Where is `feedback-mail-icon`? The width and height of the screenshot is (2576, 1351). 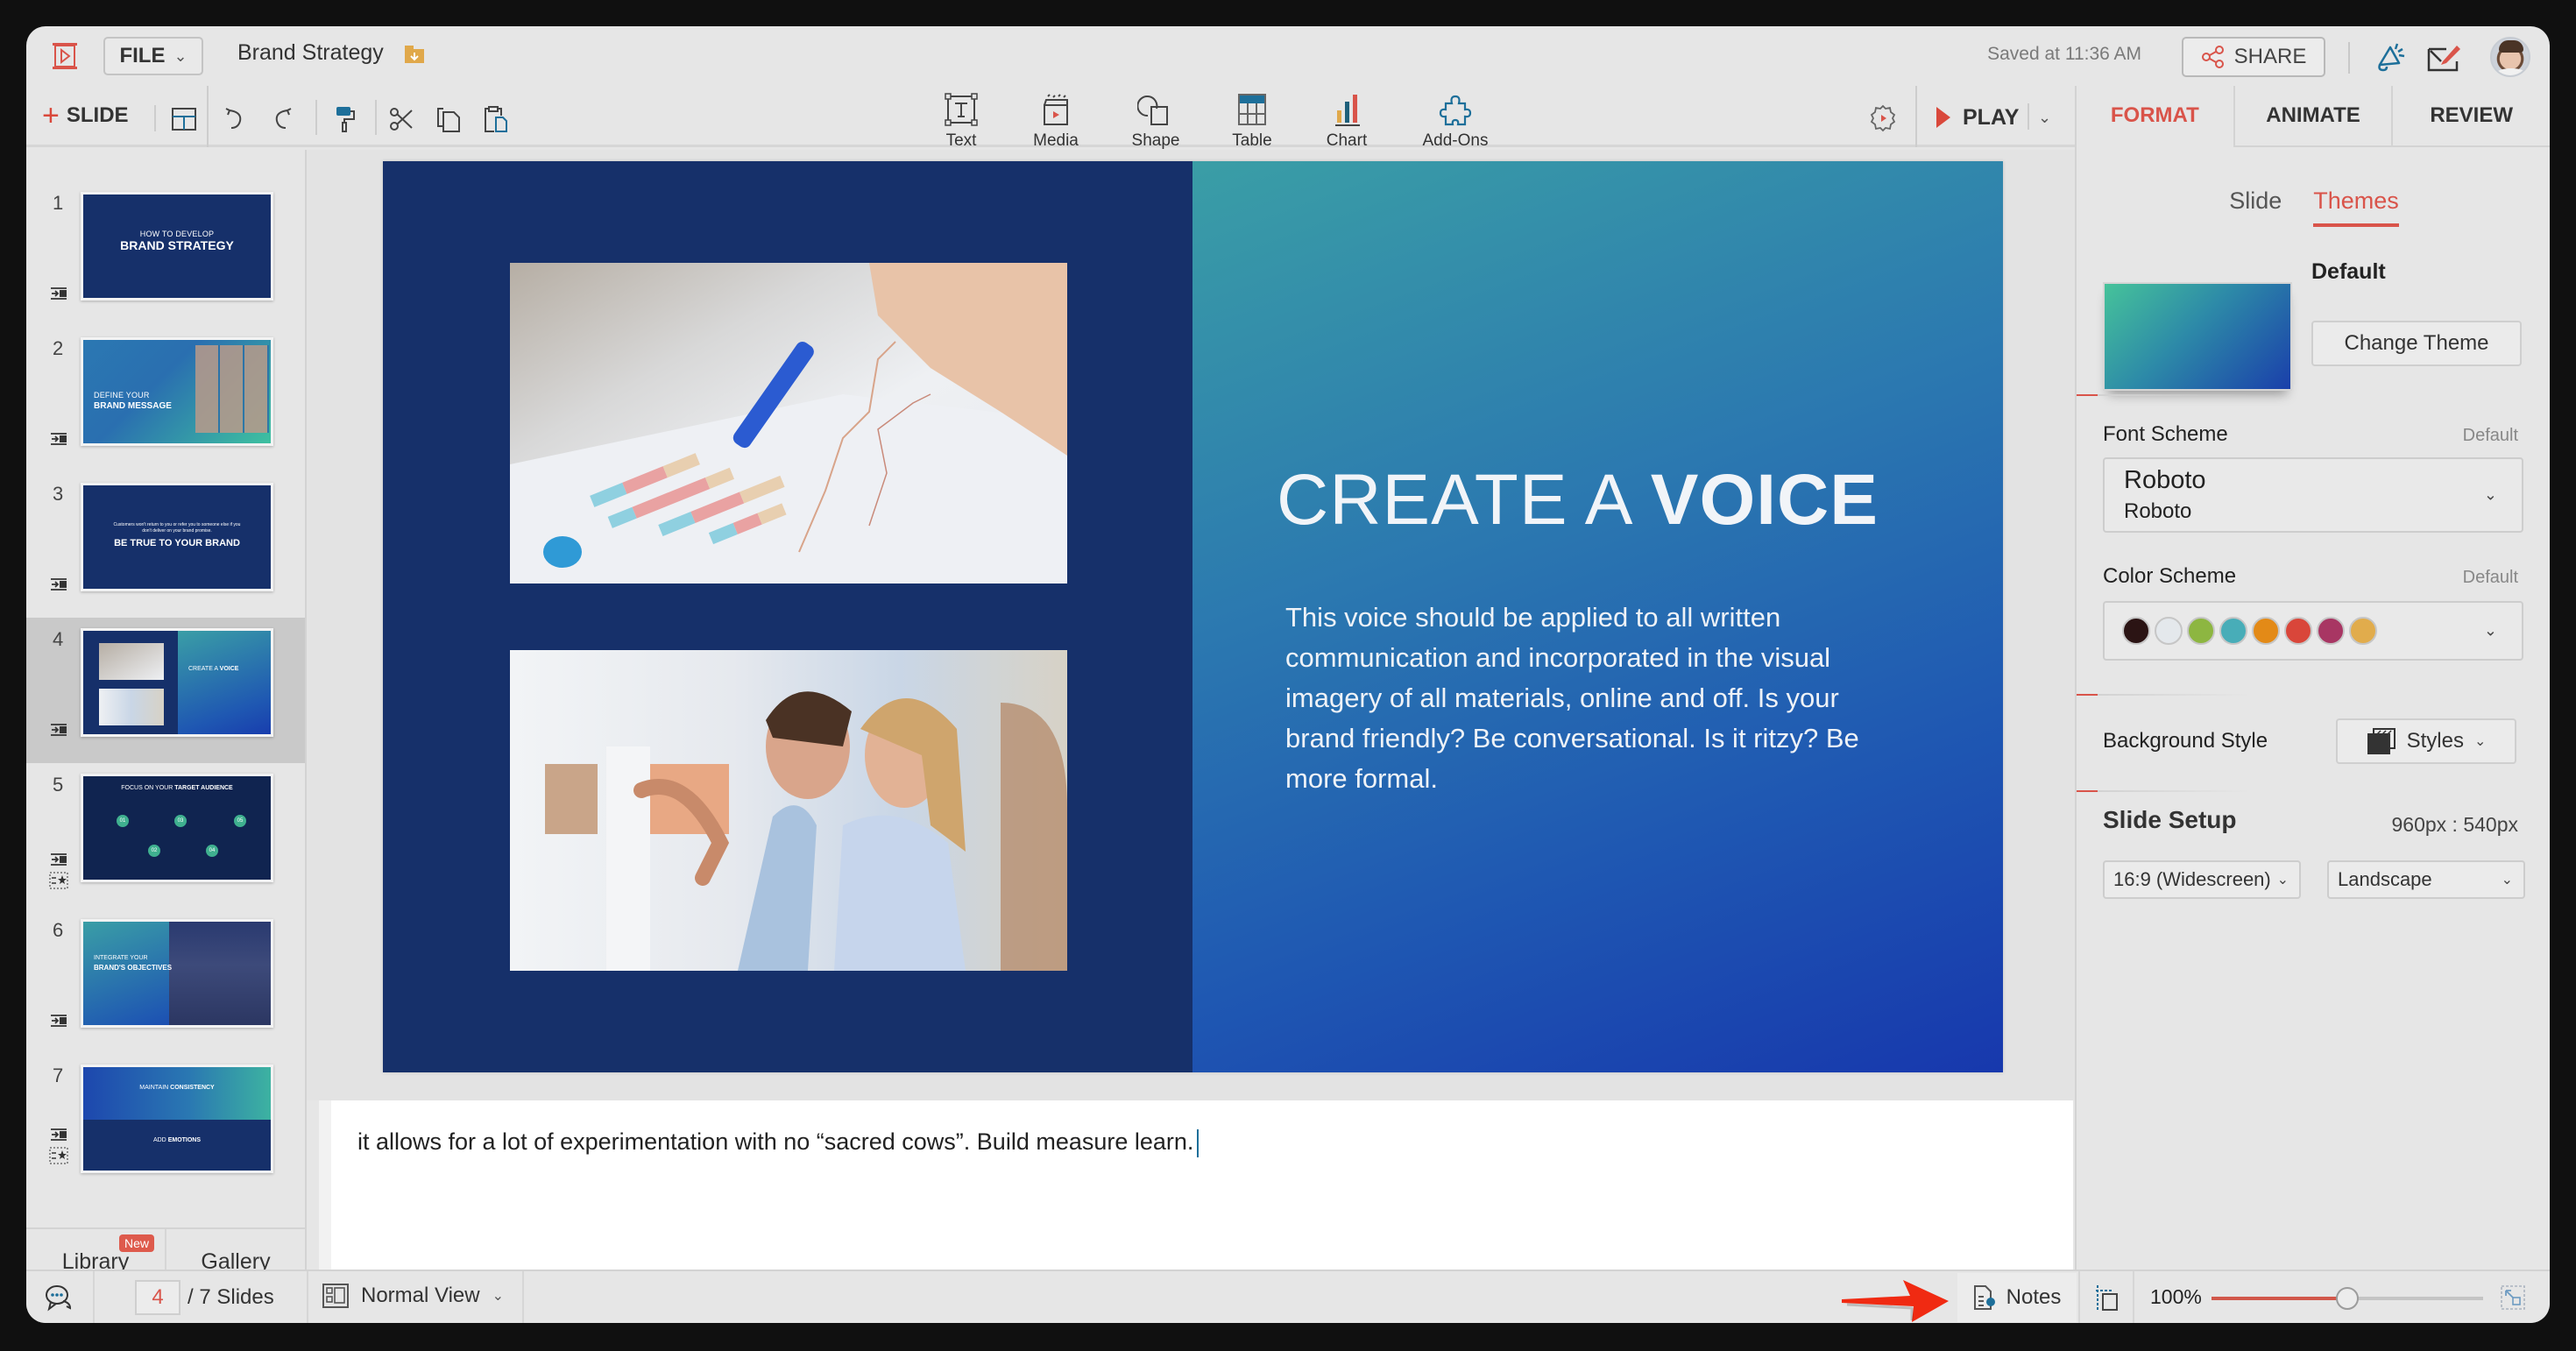
feedback-mail-icon is located at coordinates (2444, 58).